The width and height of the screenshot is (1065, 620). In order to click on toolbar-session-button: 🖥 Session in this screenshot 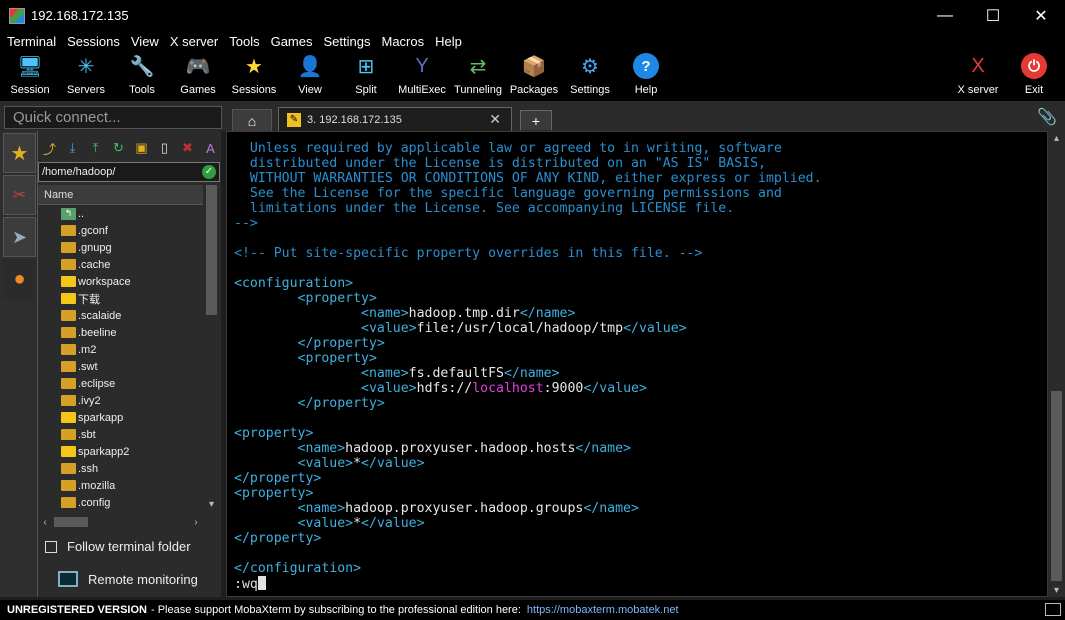, I will do `click(30, 76)`.